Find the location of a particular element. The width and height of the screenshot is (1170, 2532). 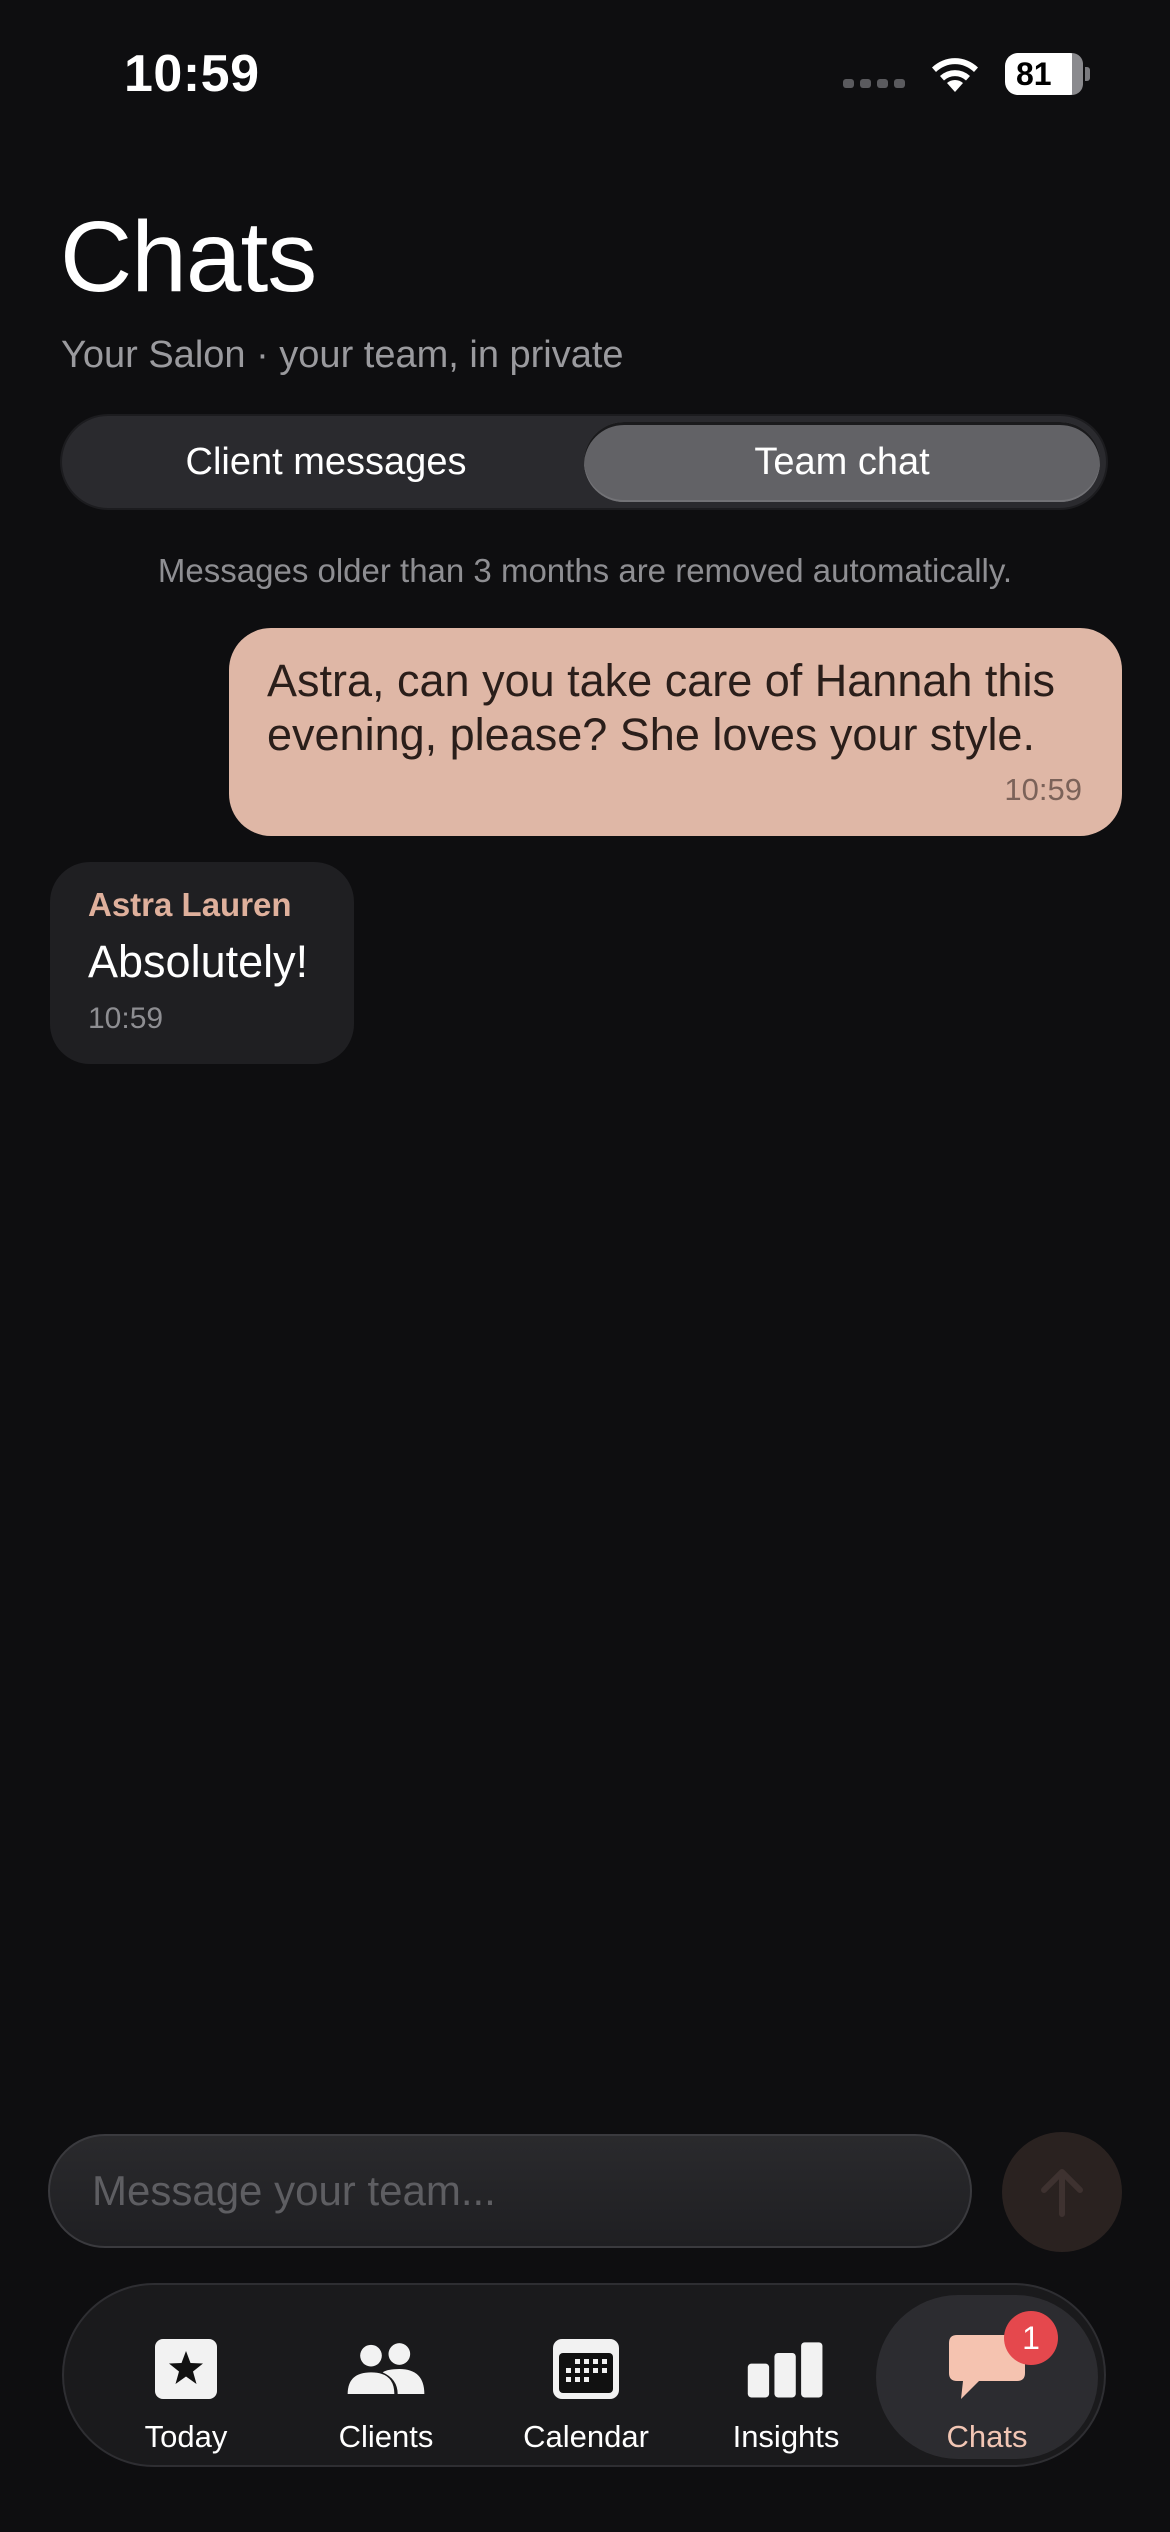

message-text: Absolutely! is located at coordinates (198, 961).